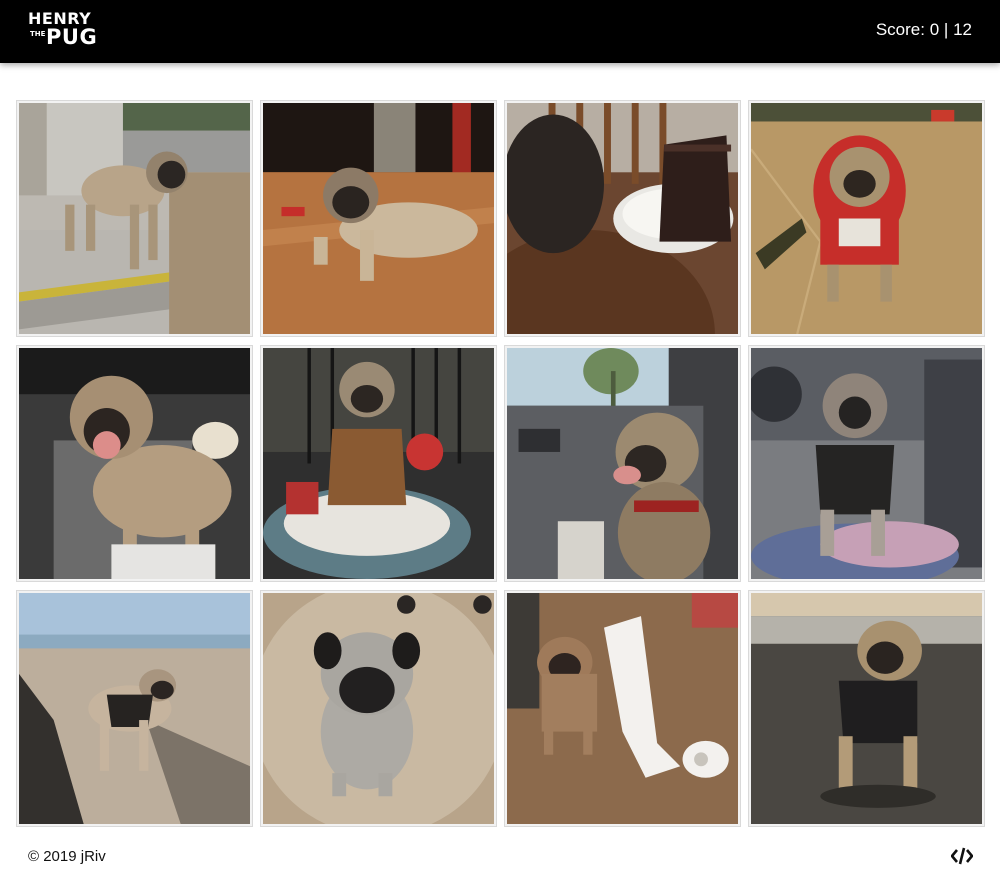 The height and width of the screenshot is (891, 1000). I want to click on pug-cake-plate-photo, so click(622, 218).